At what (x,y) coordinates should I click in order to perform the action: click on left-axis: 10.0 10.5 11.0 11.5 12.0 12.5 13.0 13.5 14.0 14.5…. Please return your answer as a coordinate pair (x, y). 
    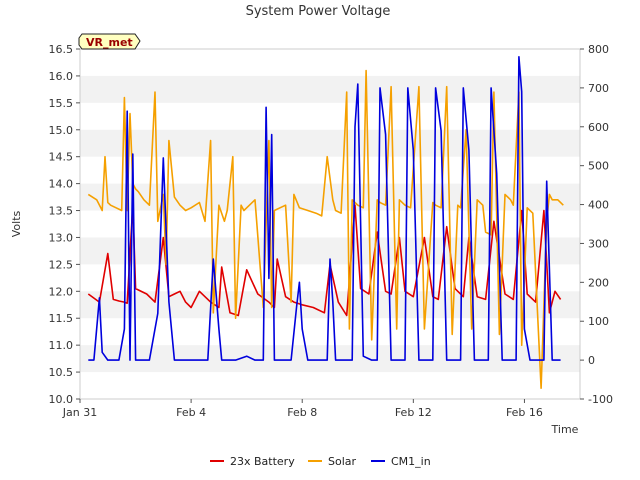
    Looking at the image, I should click on (64, 224).